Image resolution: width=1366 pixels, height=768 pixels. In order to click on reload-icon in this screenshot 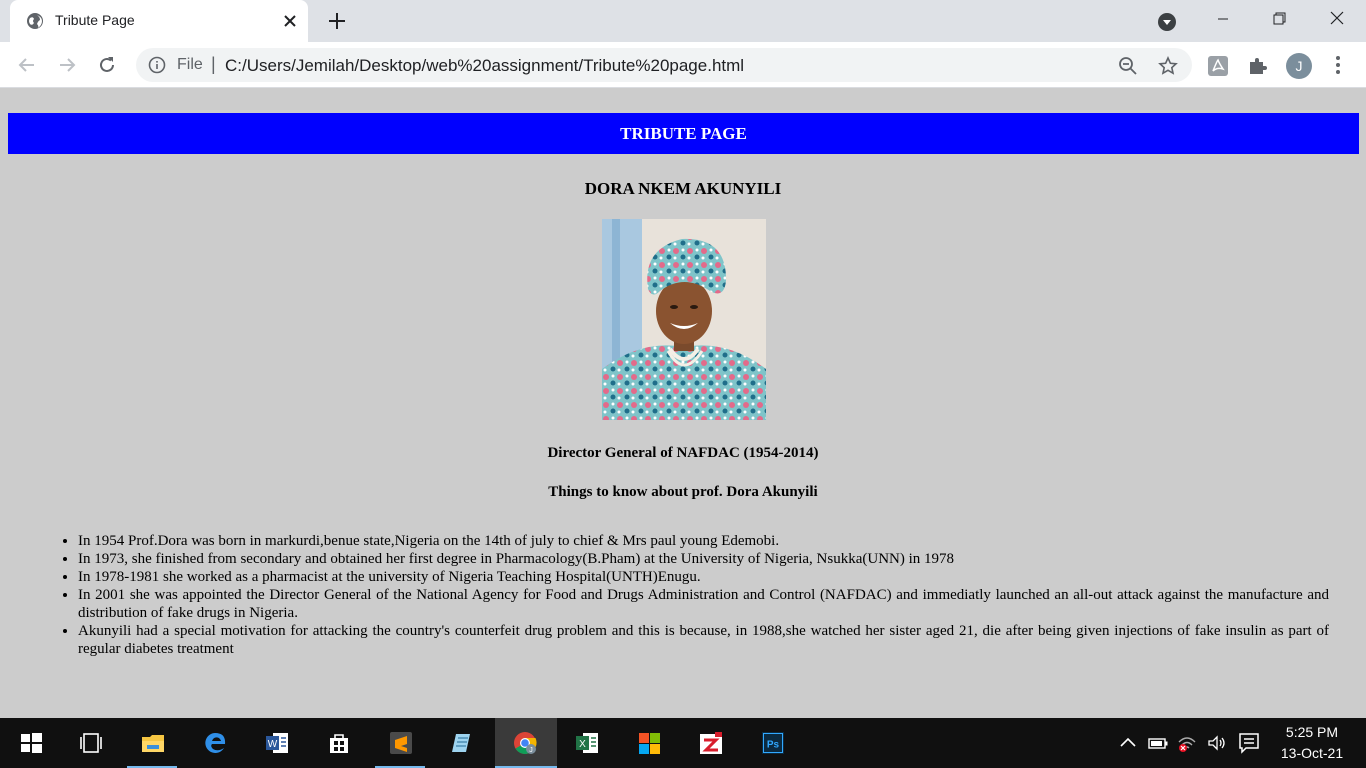, I will do `click(107, 65)`.